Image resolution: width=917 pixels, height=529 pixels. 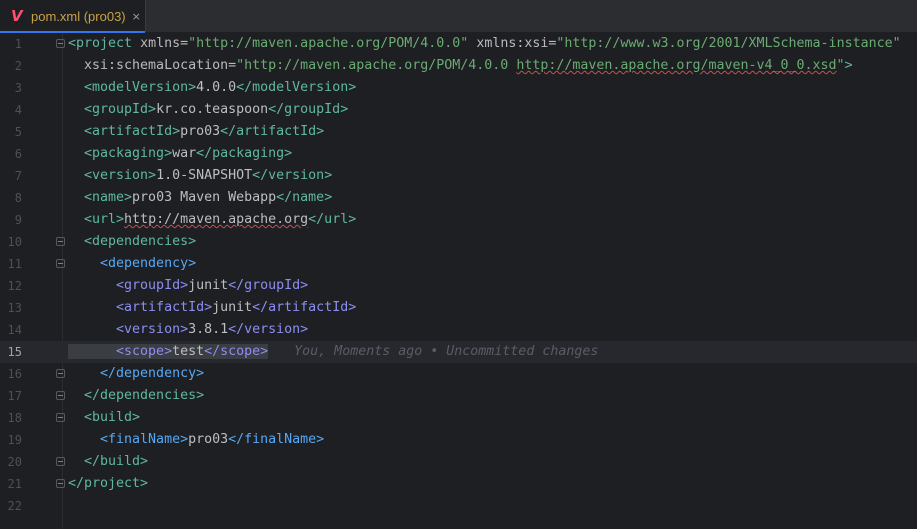 What do you see at coordinates (458, 16) in the screenshot?
I see `editor-tab-bar: V pom.xml (pro03) ×` at bounding box center [458, 16].